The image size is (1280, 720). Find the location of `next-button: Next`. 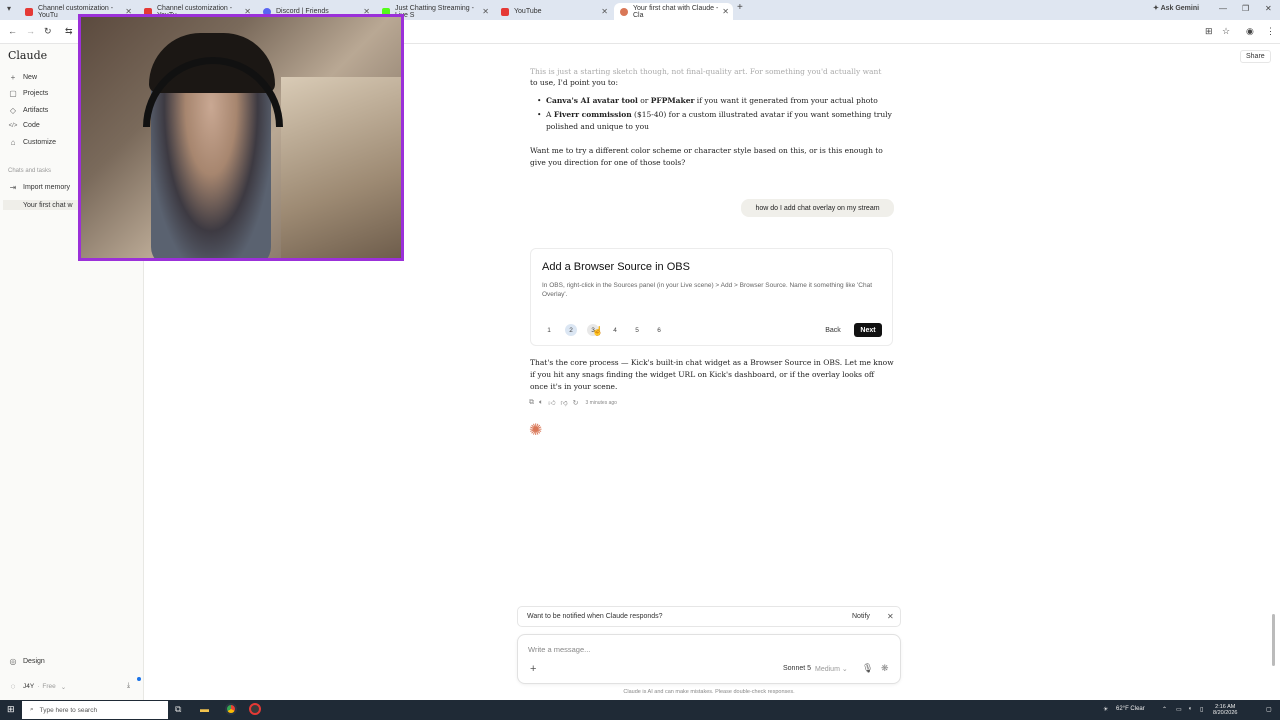

next-button: Next is located at coordinates (868, 330).